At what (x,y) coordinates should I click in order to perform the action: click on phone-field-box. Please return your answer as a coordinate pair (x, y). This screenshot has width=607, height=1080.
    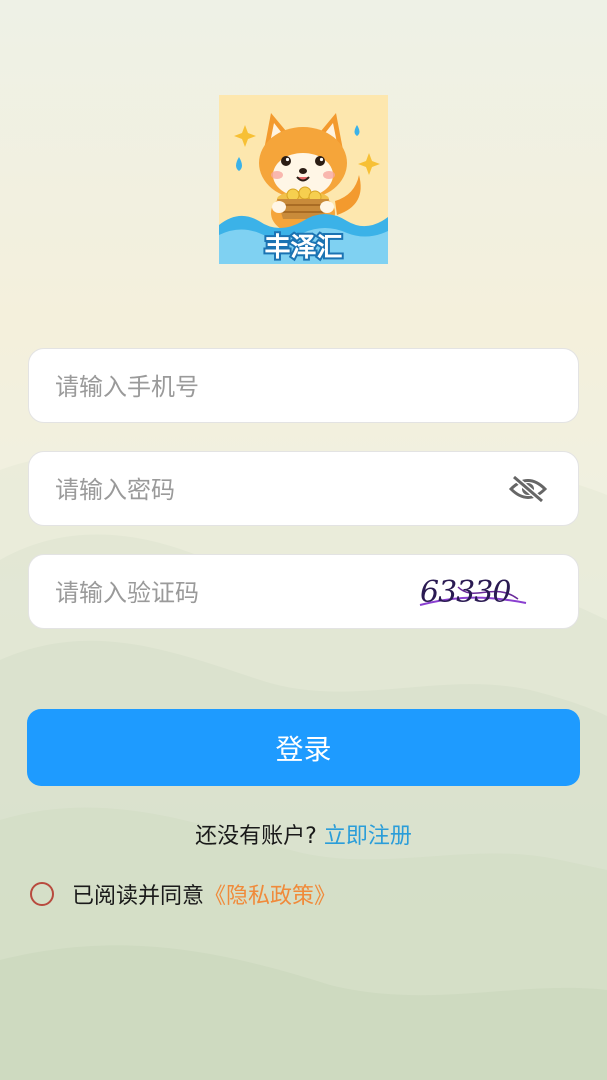
    Looking at the image, I should click on (303, 386).